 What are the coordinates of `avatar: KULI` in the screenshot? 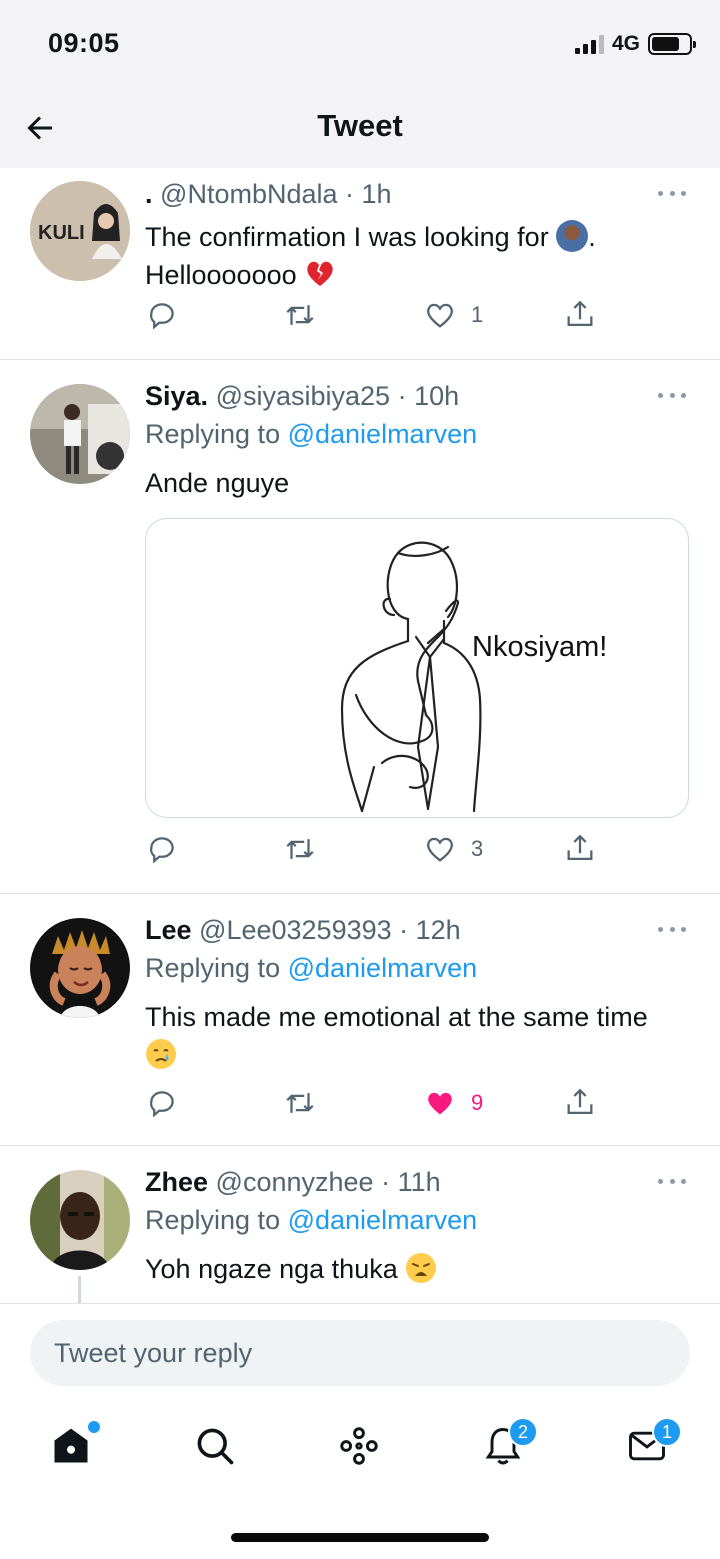 It's located at (80, 231).